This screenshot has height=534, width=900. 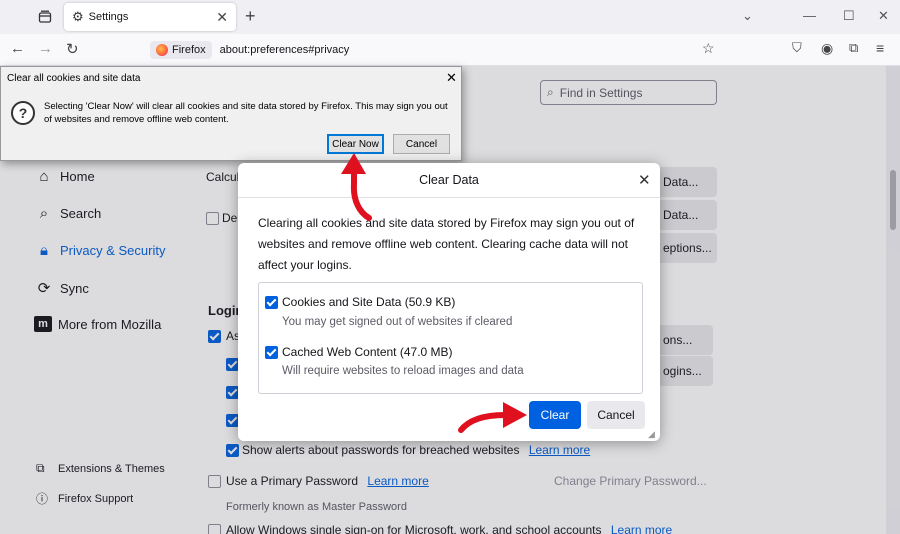 I want to click on clear-button: Clear, so click(x=555, y=415).